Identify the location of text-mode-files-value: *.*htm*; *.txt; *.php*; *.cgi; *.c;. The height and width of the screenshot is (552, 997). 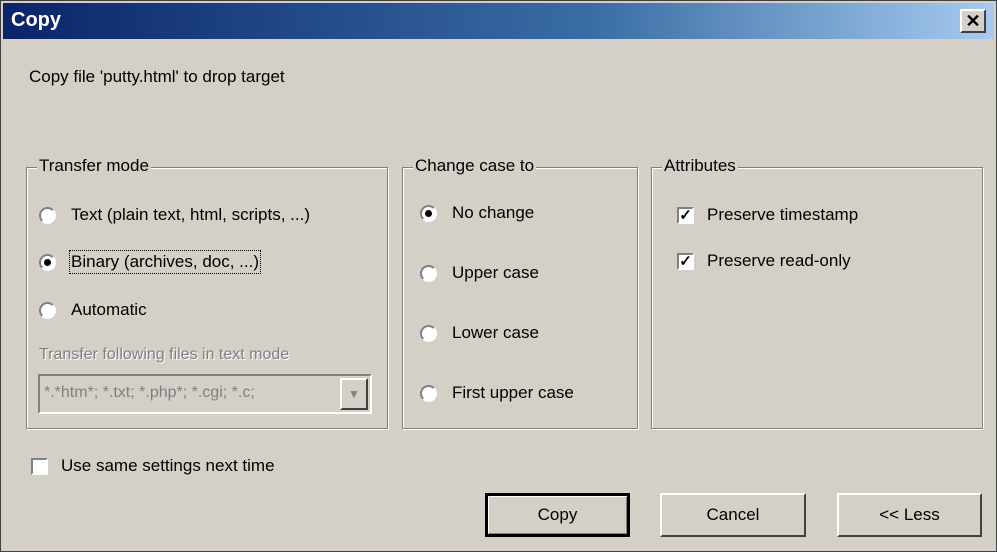
(149, 392).